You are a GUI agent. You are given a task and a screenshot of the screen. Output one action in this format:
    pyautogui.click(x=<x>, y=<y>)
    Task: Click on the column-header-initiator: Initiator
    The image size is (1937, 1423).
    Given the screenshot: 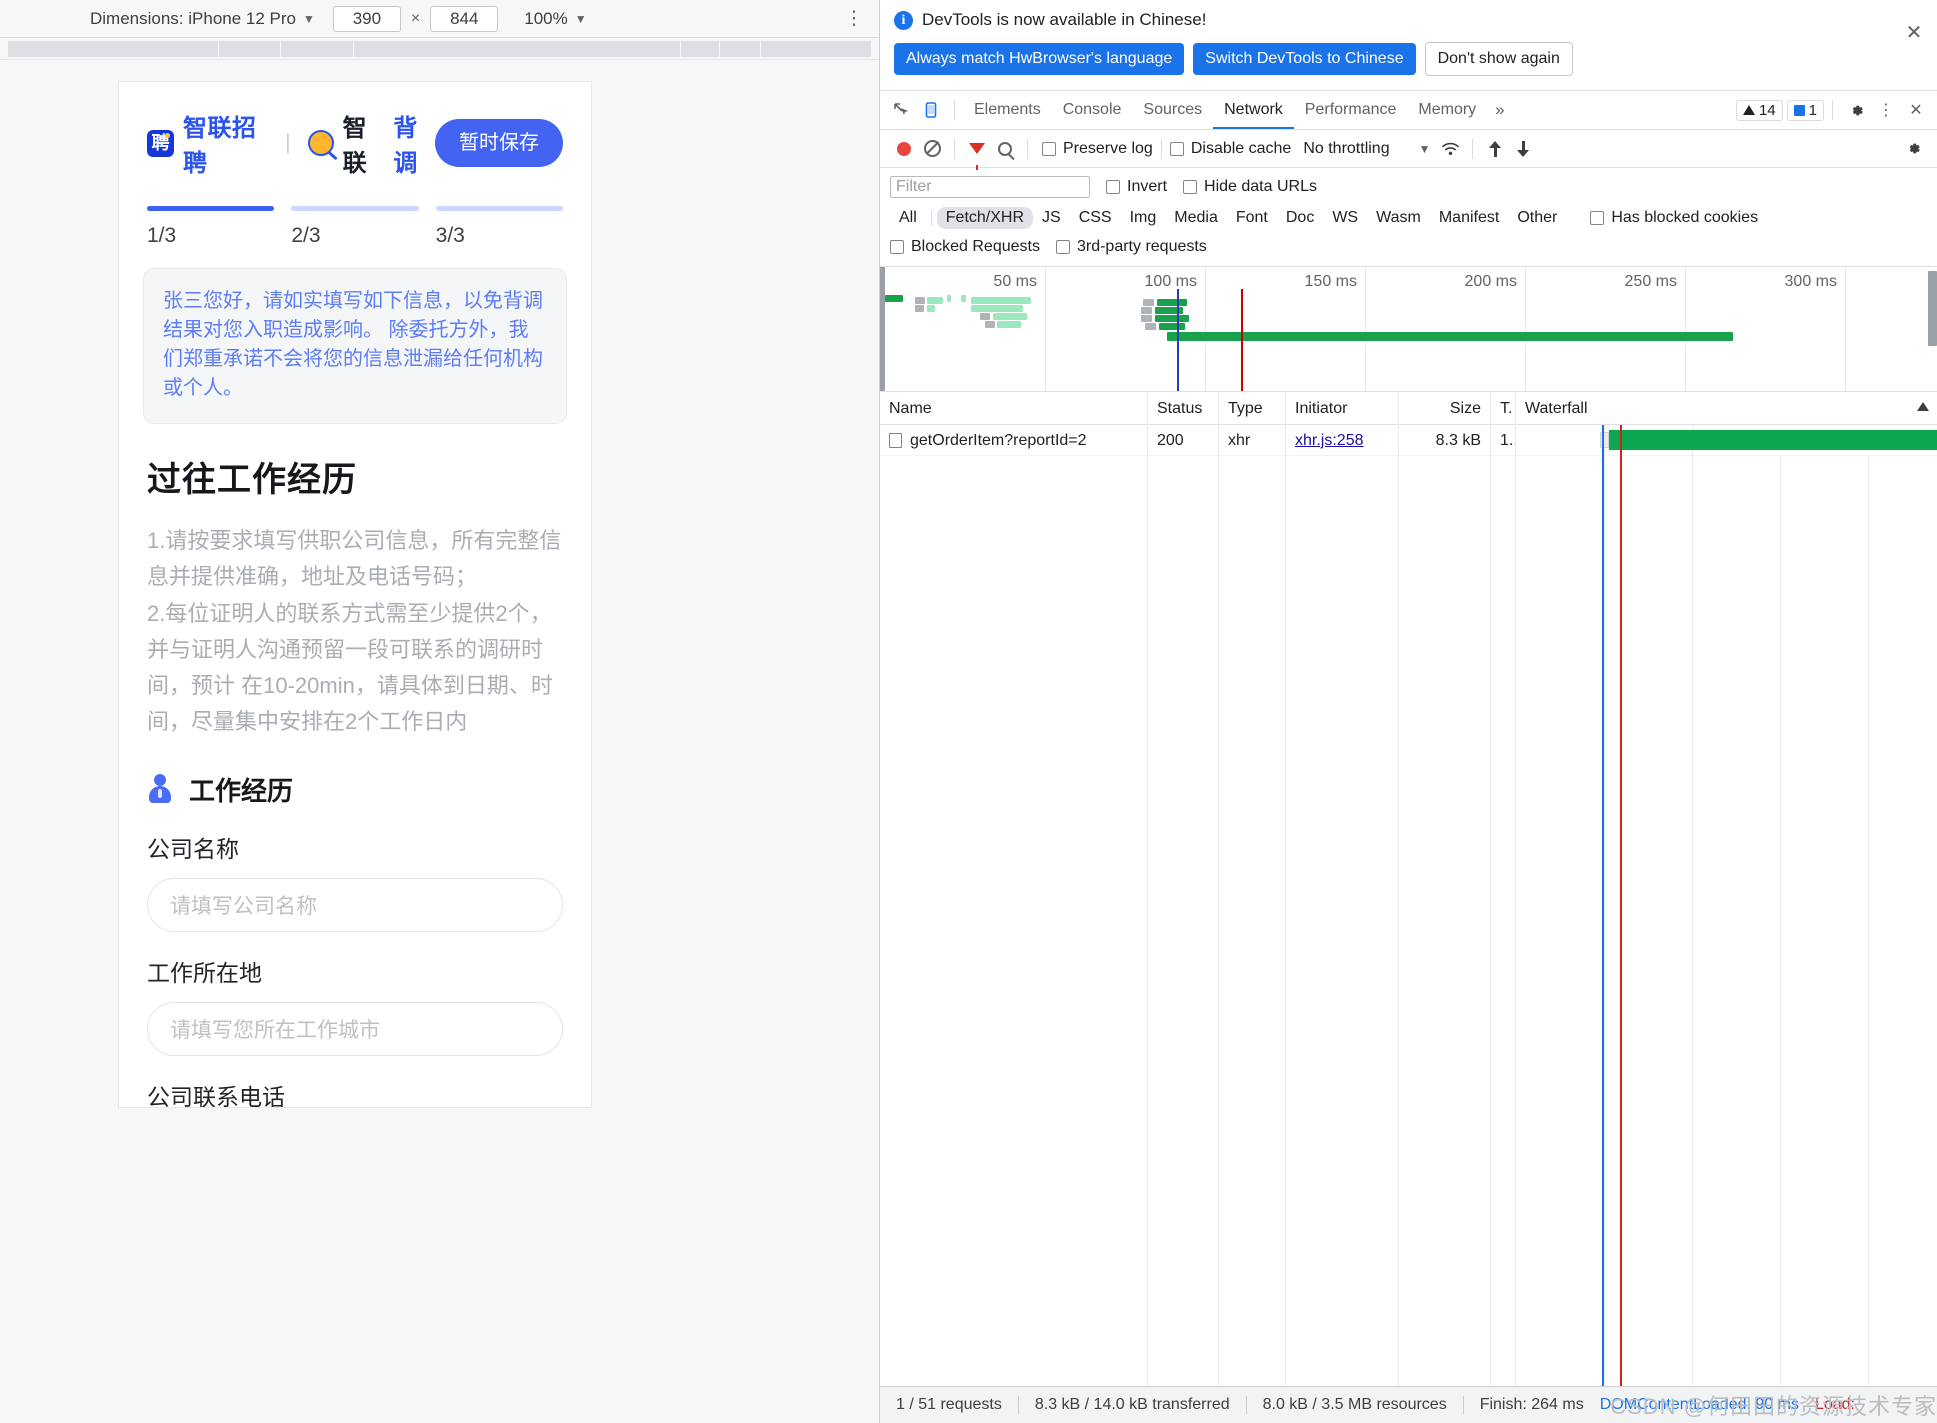 What is the action you would take?
    pyautogui.click(x=1342, y=408)
    